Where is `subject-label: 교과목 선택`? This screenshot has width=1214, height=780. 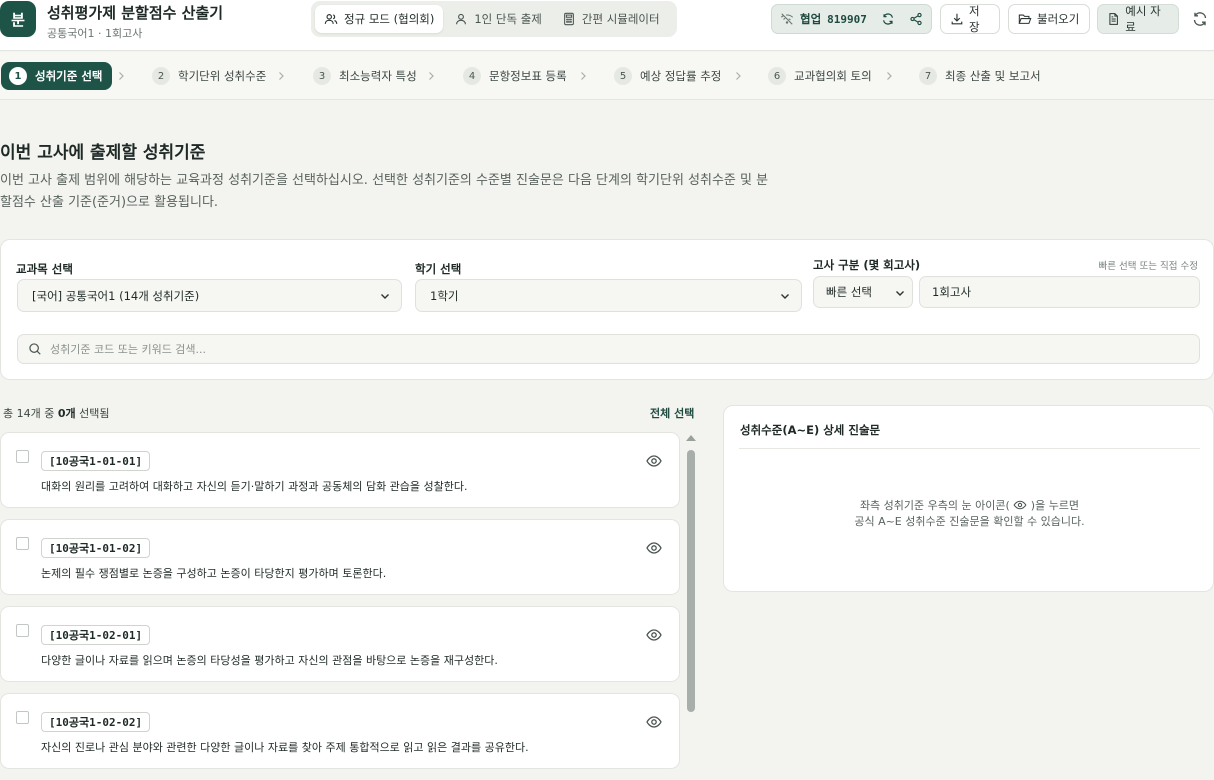
subject-label: 교과목 선택 is located at coordinates (44, 269).